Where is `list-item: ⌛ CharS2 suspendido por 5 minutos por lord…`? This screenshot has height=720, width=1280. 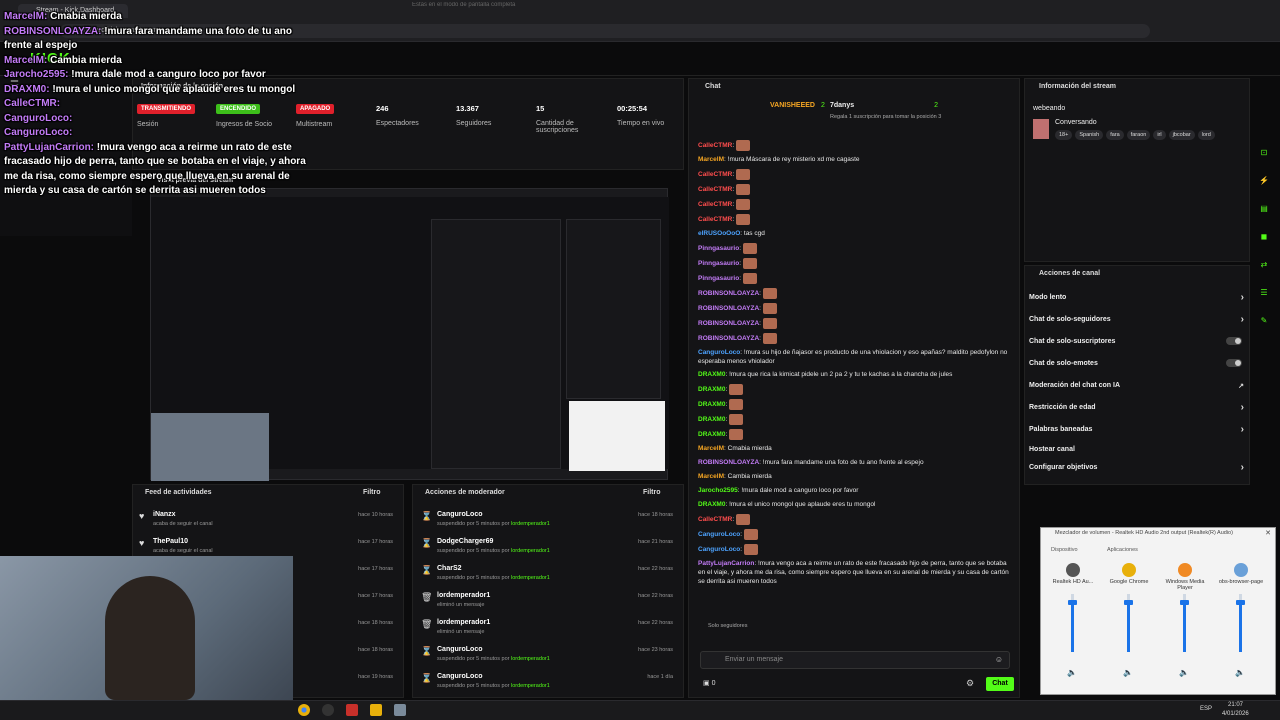
list-item: ⌛ CharS2 suspendido por 5 minutos por lord… is located at coordinates (548, 574).